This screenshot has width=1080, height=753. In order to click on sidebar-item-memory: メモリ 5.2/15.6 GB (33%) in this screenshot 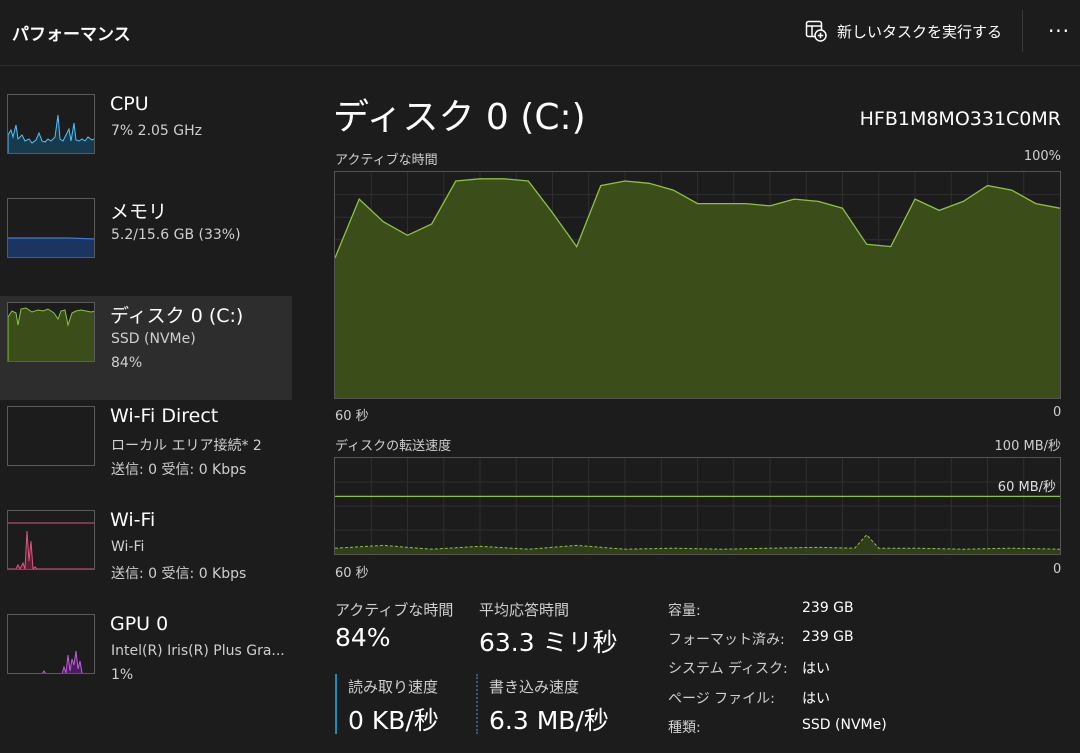, I will do `click(146, 244)`.